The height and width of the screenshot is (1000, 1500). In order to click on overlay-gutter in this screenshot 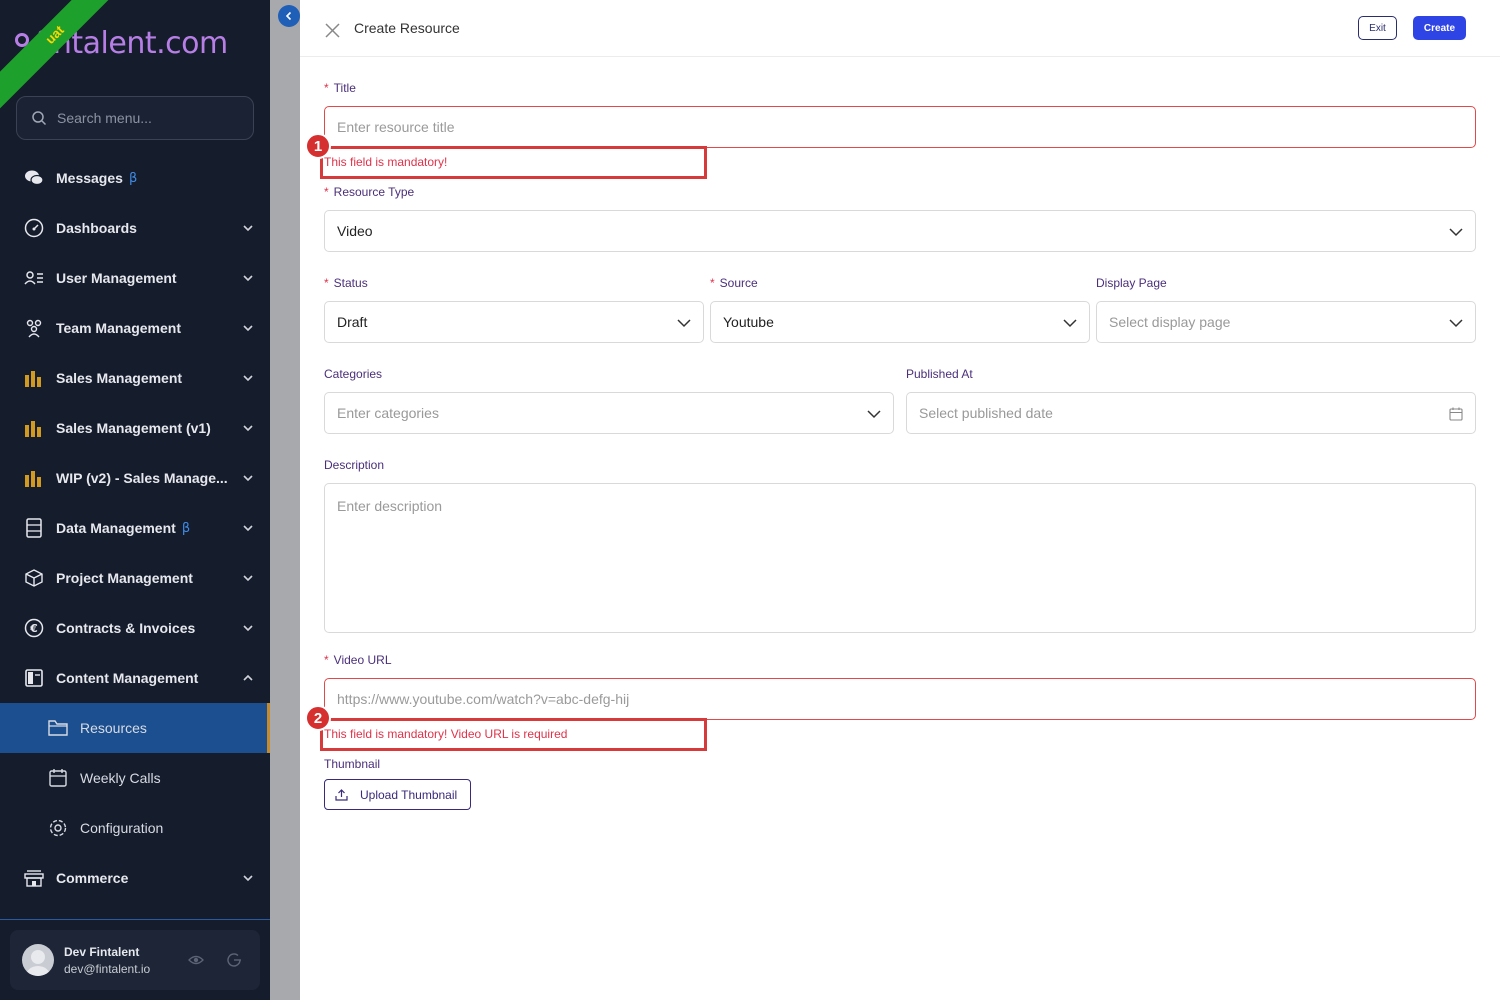, I will do `click(285, 500)`.